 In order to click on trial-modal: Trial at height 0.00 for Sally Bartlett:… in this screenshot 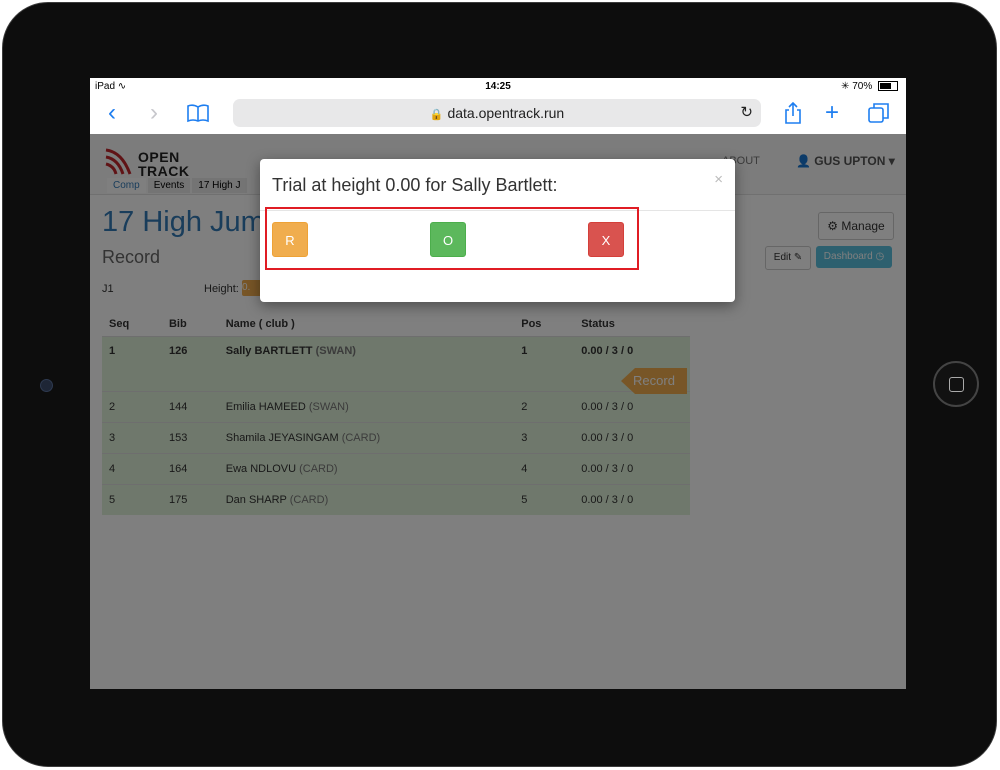, I will do `click(497, 230)`.